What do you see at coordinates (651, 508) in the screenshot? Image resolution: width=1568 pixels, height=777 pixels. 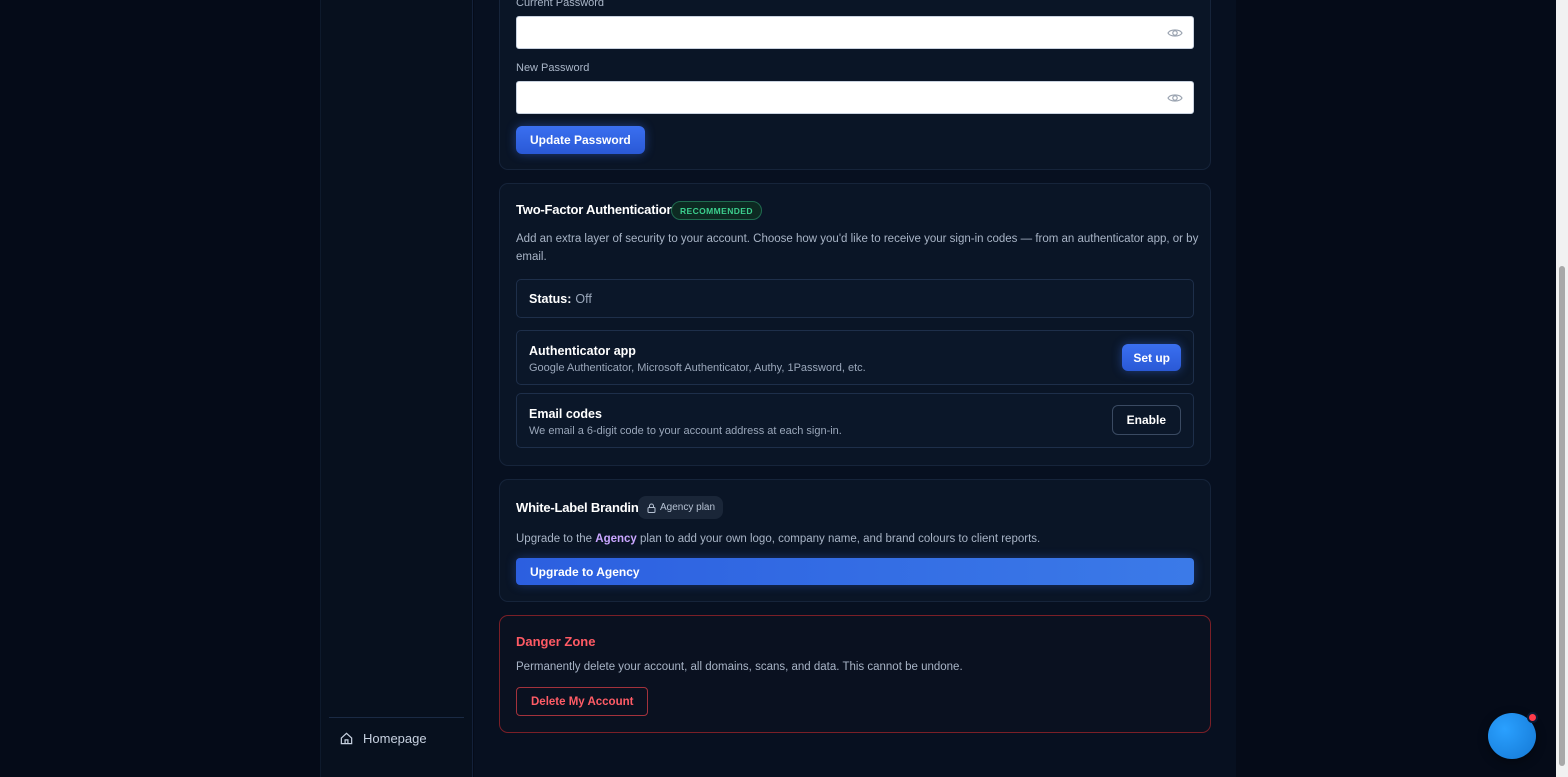 I see `lock-icon` at bounding box center [651, 508].